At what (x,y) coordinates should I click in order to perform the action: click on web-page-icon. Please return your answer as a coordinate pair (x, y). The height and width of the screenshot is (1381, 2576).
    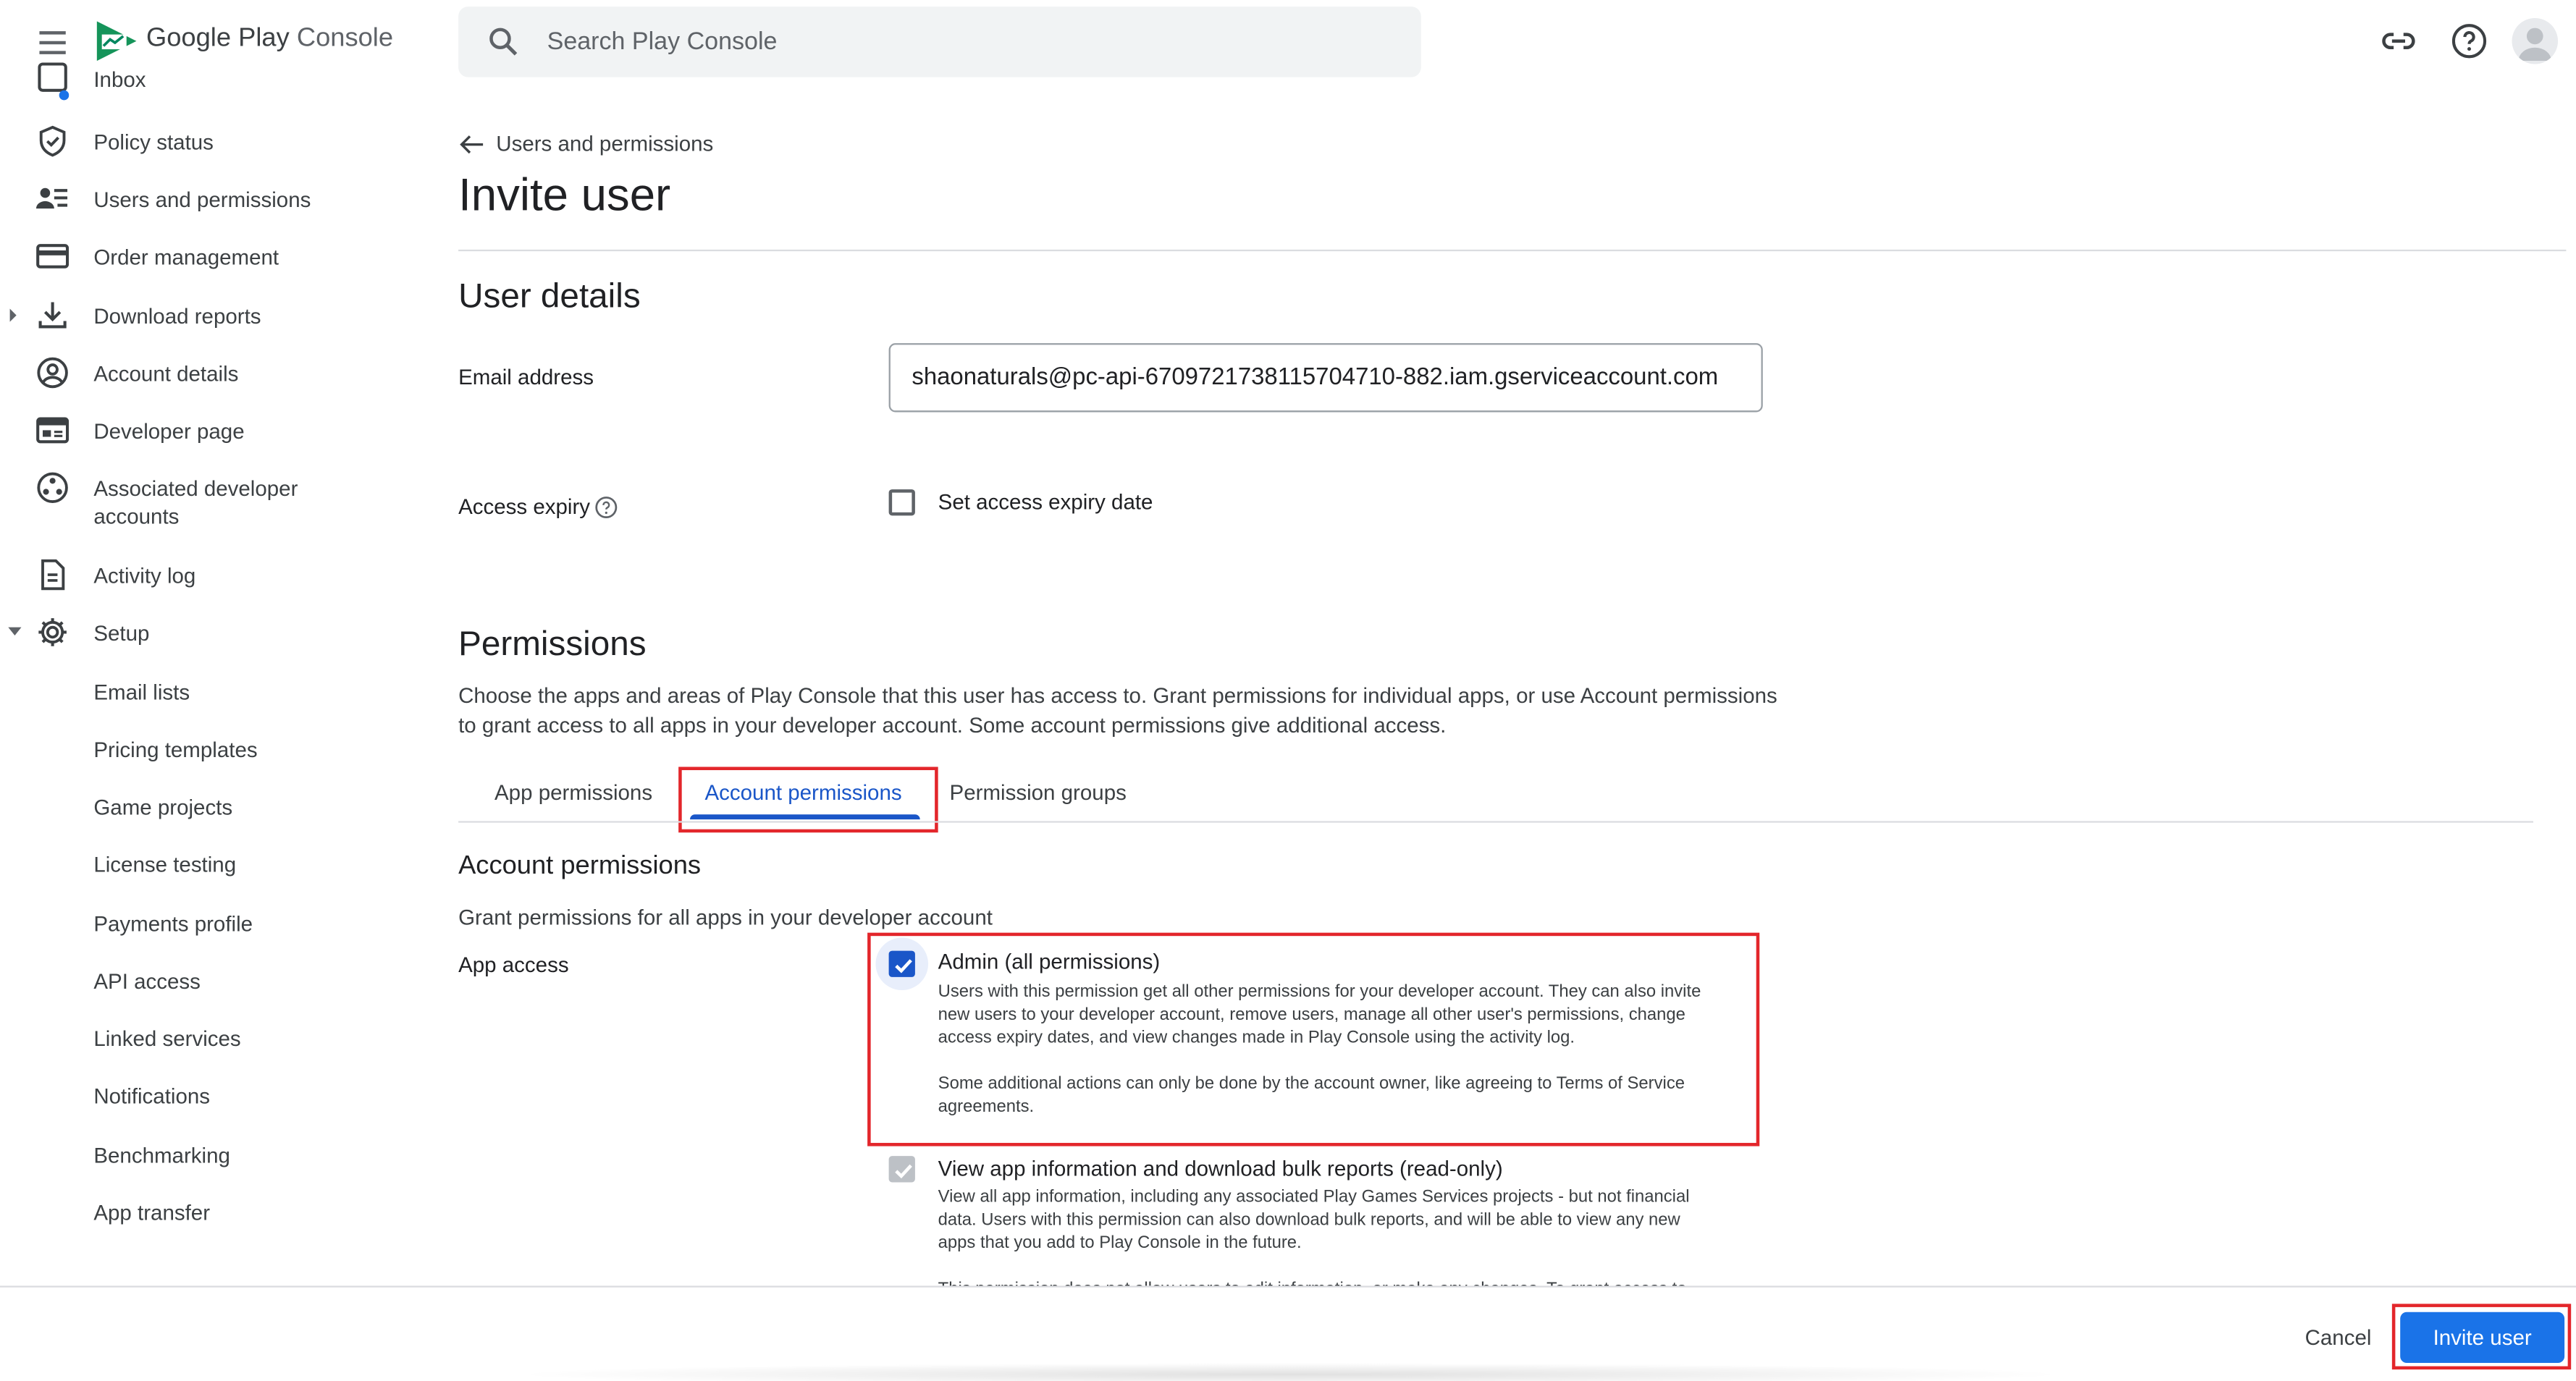
    Looking at the image, I should click on (53, 431).